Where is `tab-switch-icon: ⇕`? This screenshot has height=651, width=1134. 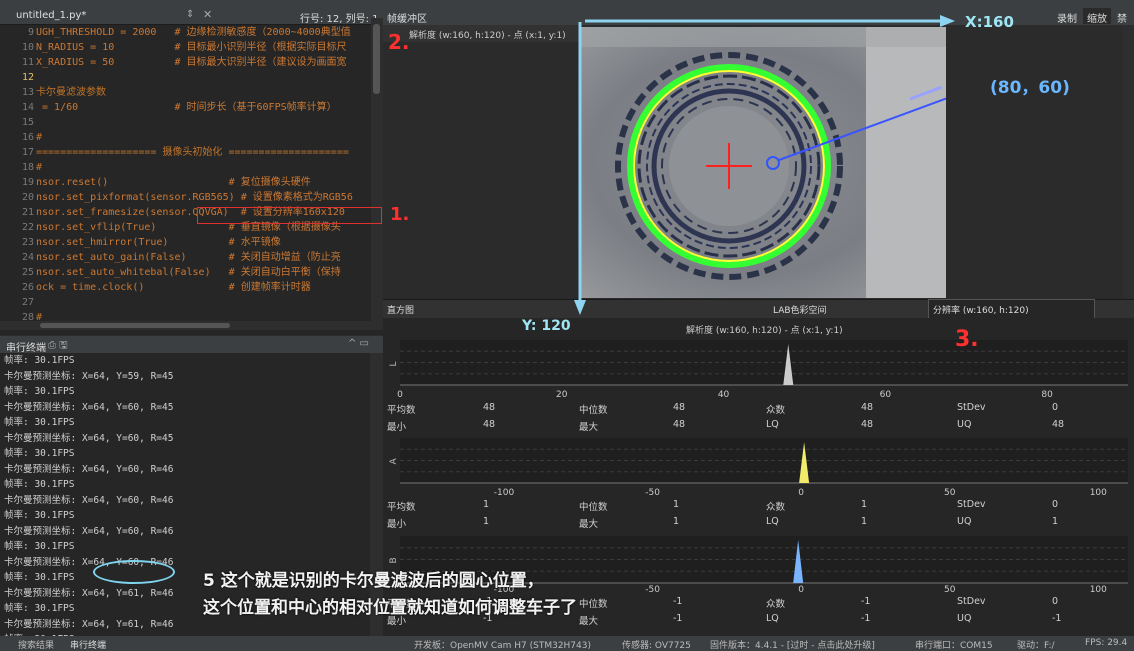
tab-switch-icon: ⇕ is located at coordinates (190, 14).